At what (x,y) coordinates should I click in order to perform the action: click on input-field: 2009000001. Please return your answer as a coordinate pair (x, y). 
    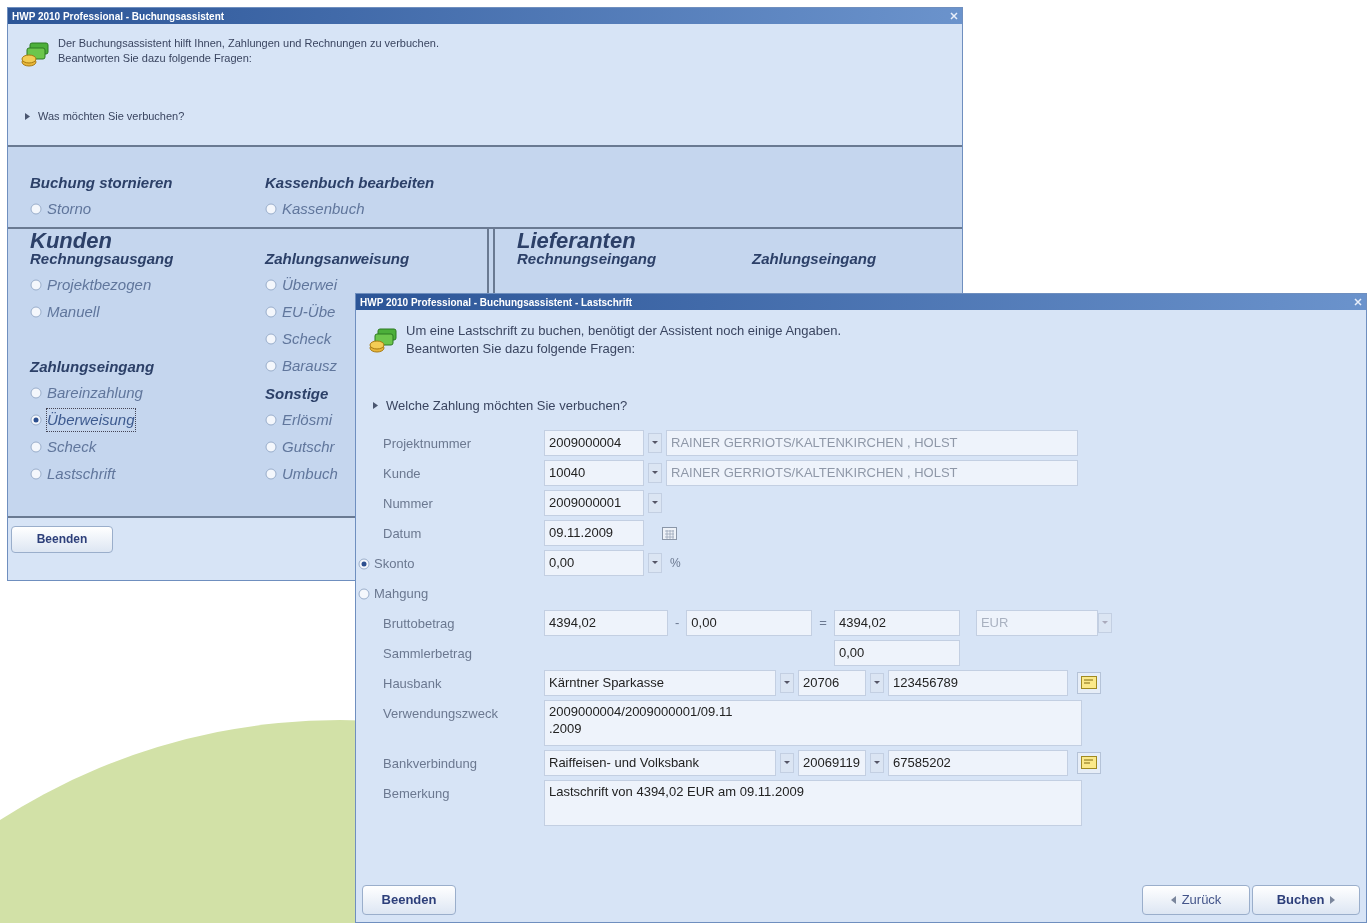
    Looking at the image, I should click on (594, 502).